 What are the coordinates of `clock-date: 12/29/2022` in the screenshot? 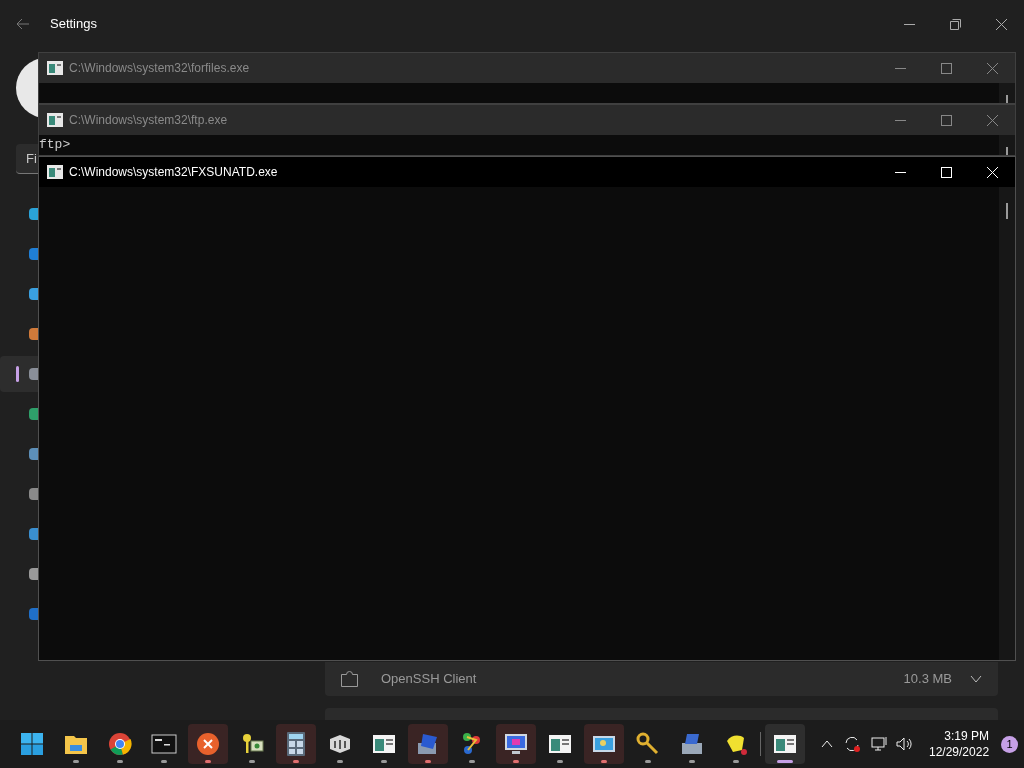 It's located at (959, 752).